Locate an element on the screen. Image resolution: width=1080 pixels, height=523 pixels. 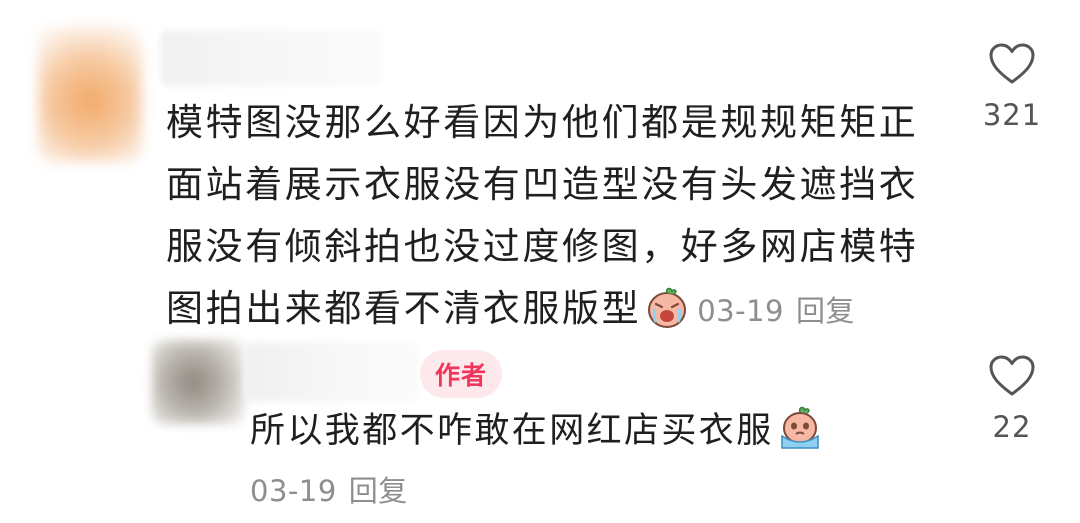
reply-like-count: 22 is located at coordinates (1012, 427).